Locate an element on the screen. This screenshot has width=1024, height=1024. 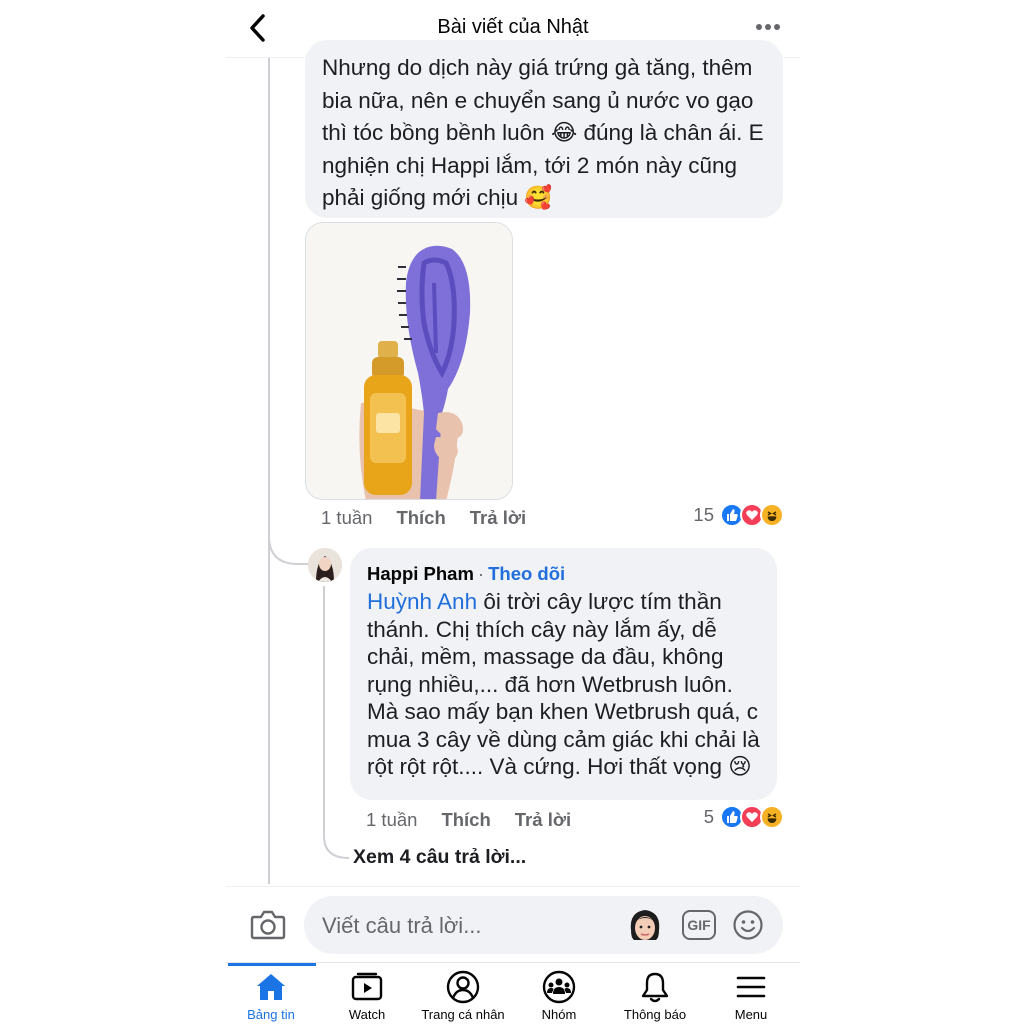
more-horizontal-icon is located at coordinates (768, 27).